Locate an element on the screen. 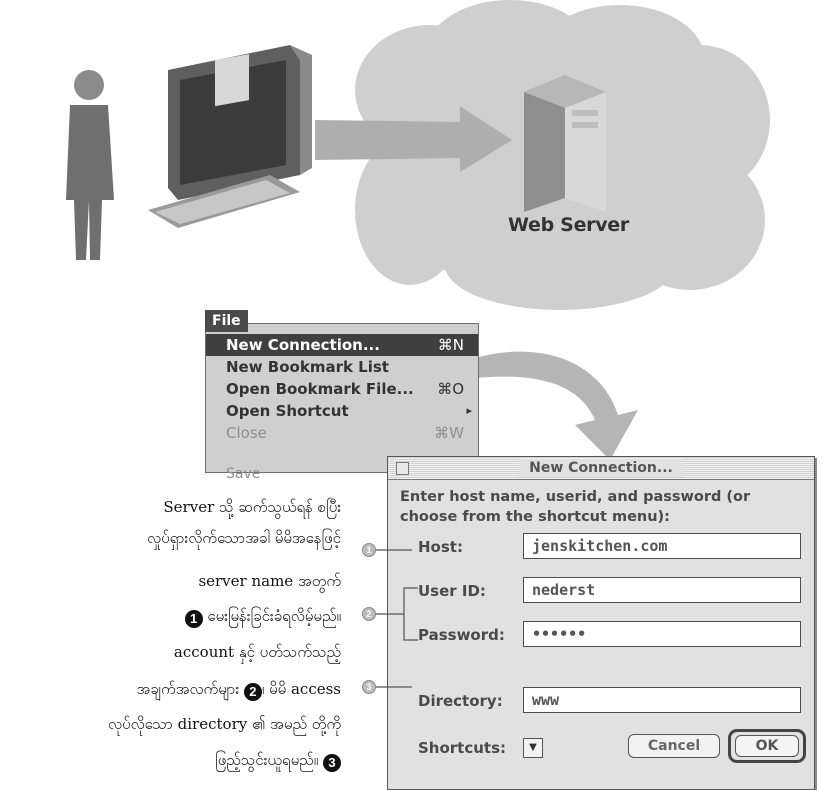 The height and width of the screenshot is (790, 839). host-input: jenskitchen.com is located at coordinates (662, 546).